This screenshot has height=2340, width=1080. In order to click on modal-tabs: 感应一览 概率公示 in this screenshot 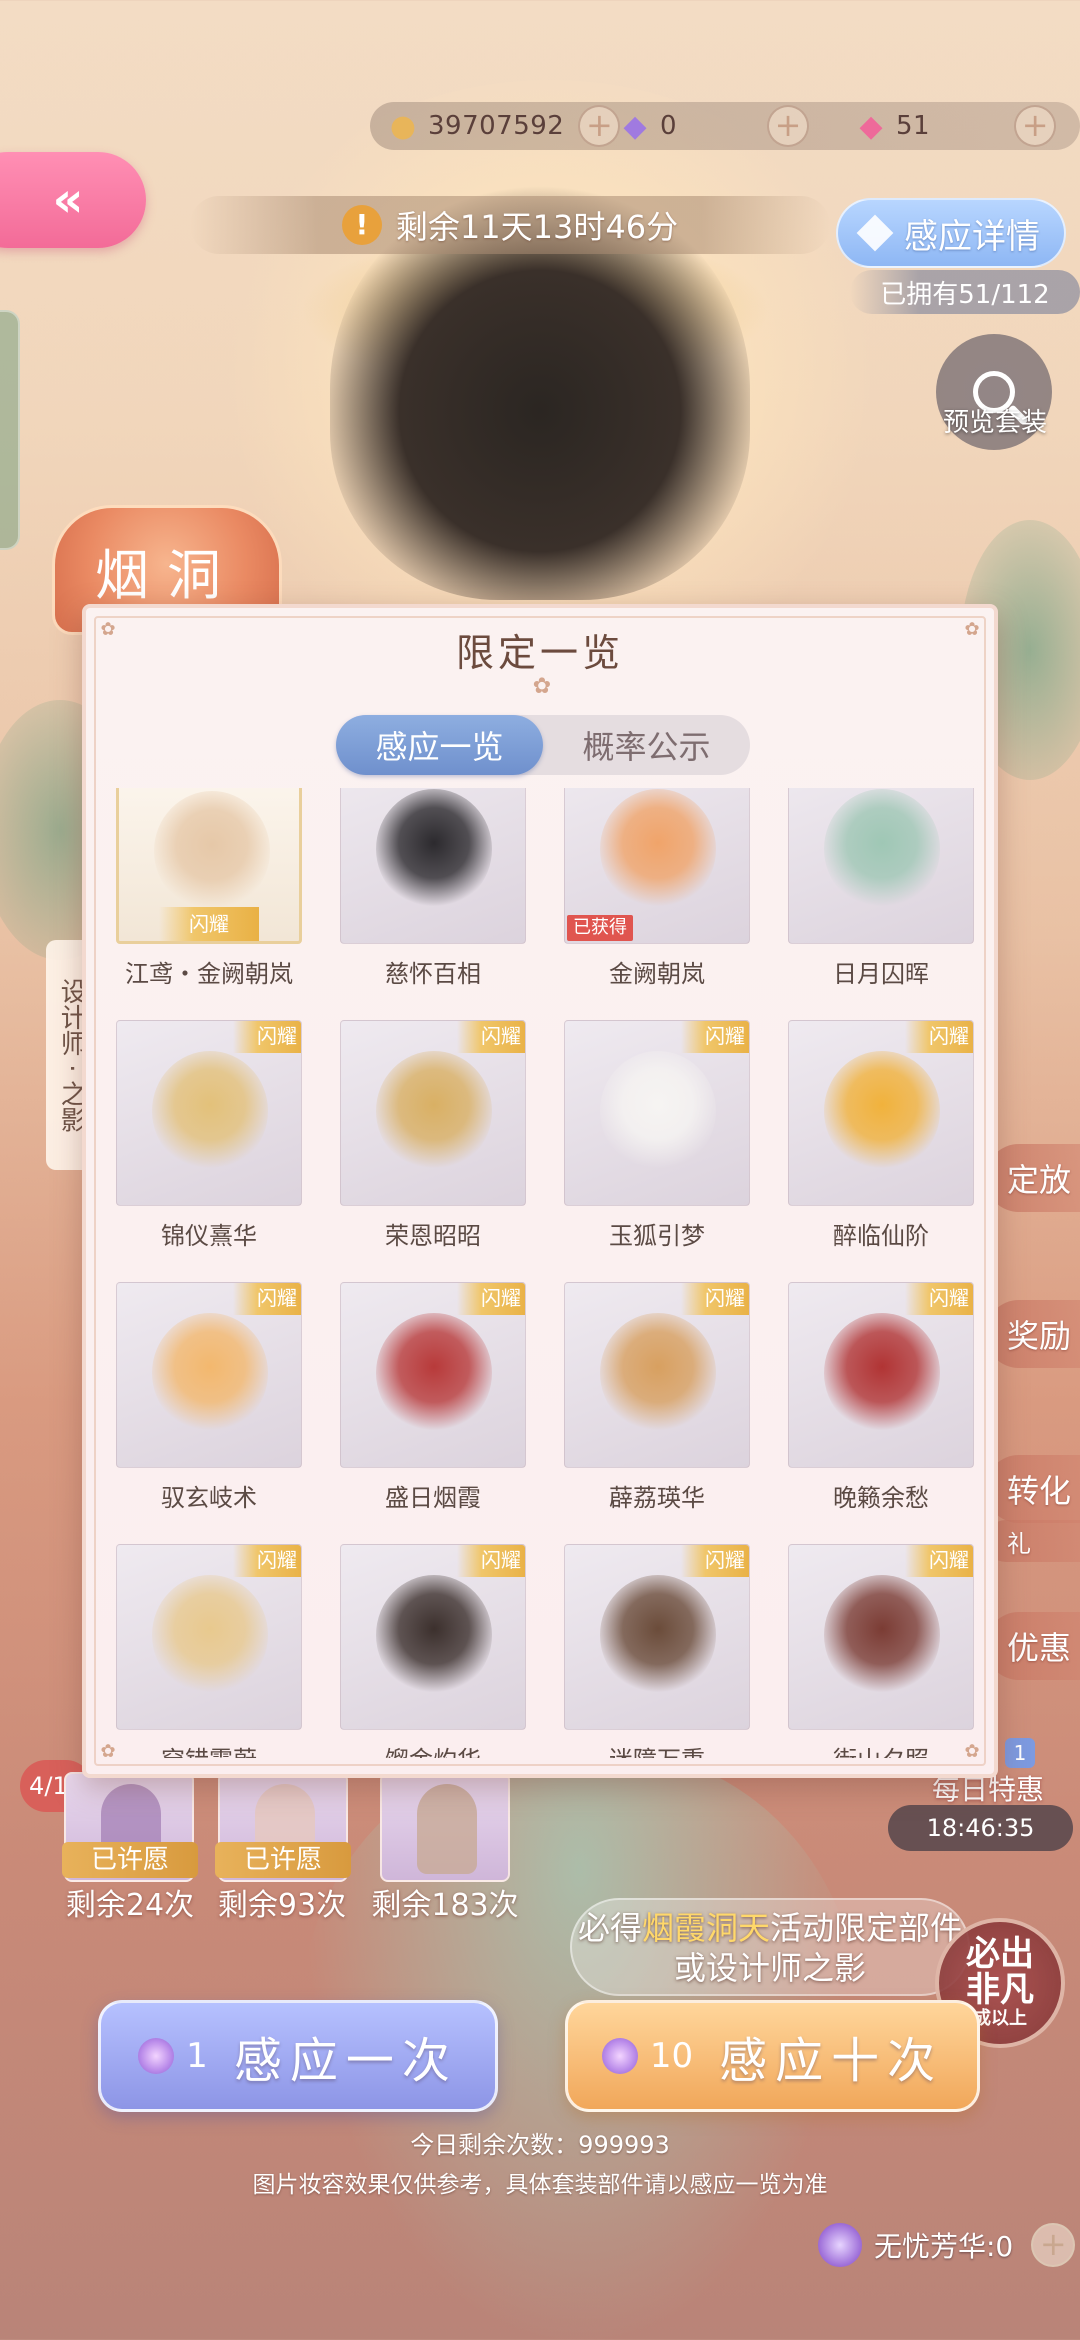, I will do `click(543, 745)`.